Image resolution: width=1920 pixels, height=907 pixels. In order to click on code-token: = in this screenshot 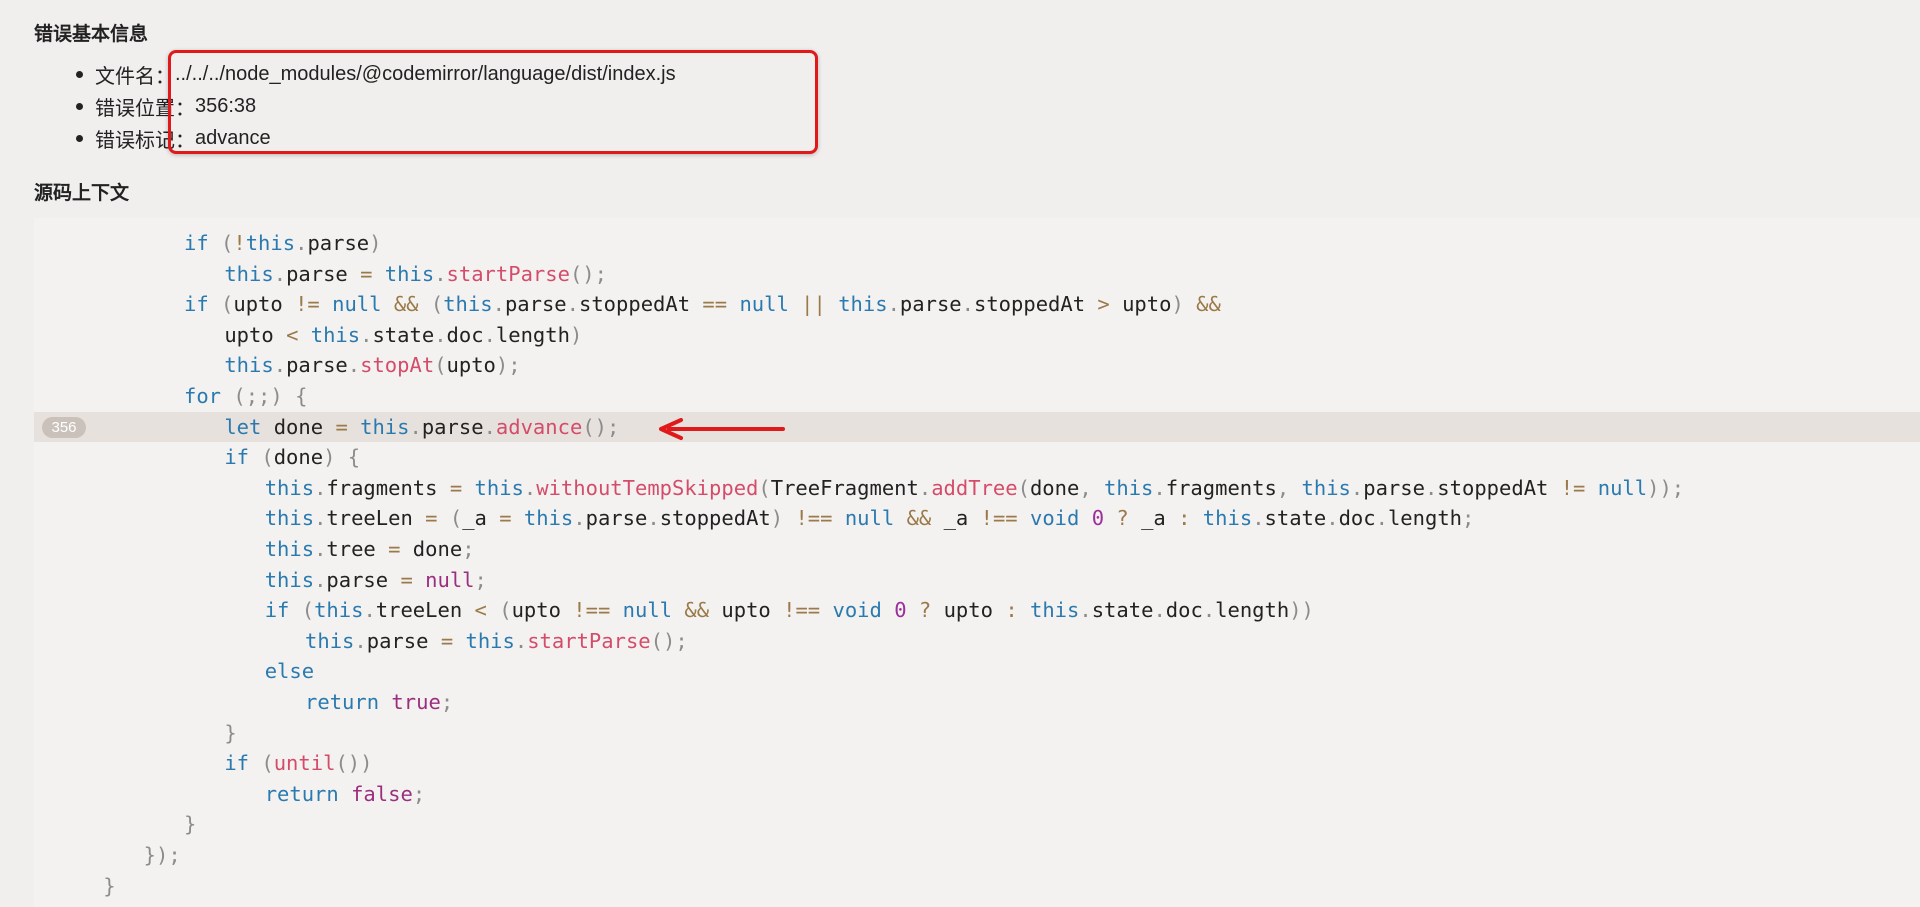, I will do `click(366, 273)`.